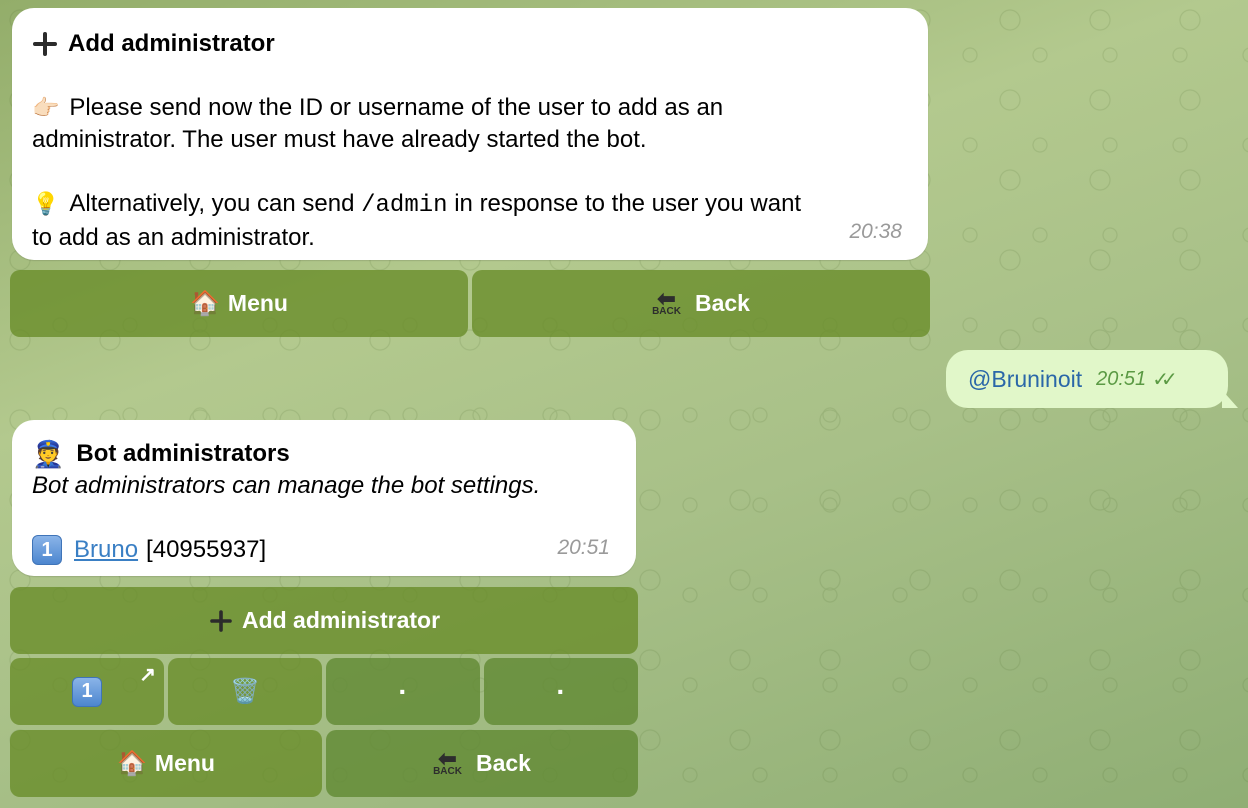  What do you see at coordinates (46, 107) in the screenshot?
I see `pointing-hand-icon: 👉🏻` at bounding box center [46, 107].